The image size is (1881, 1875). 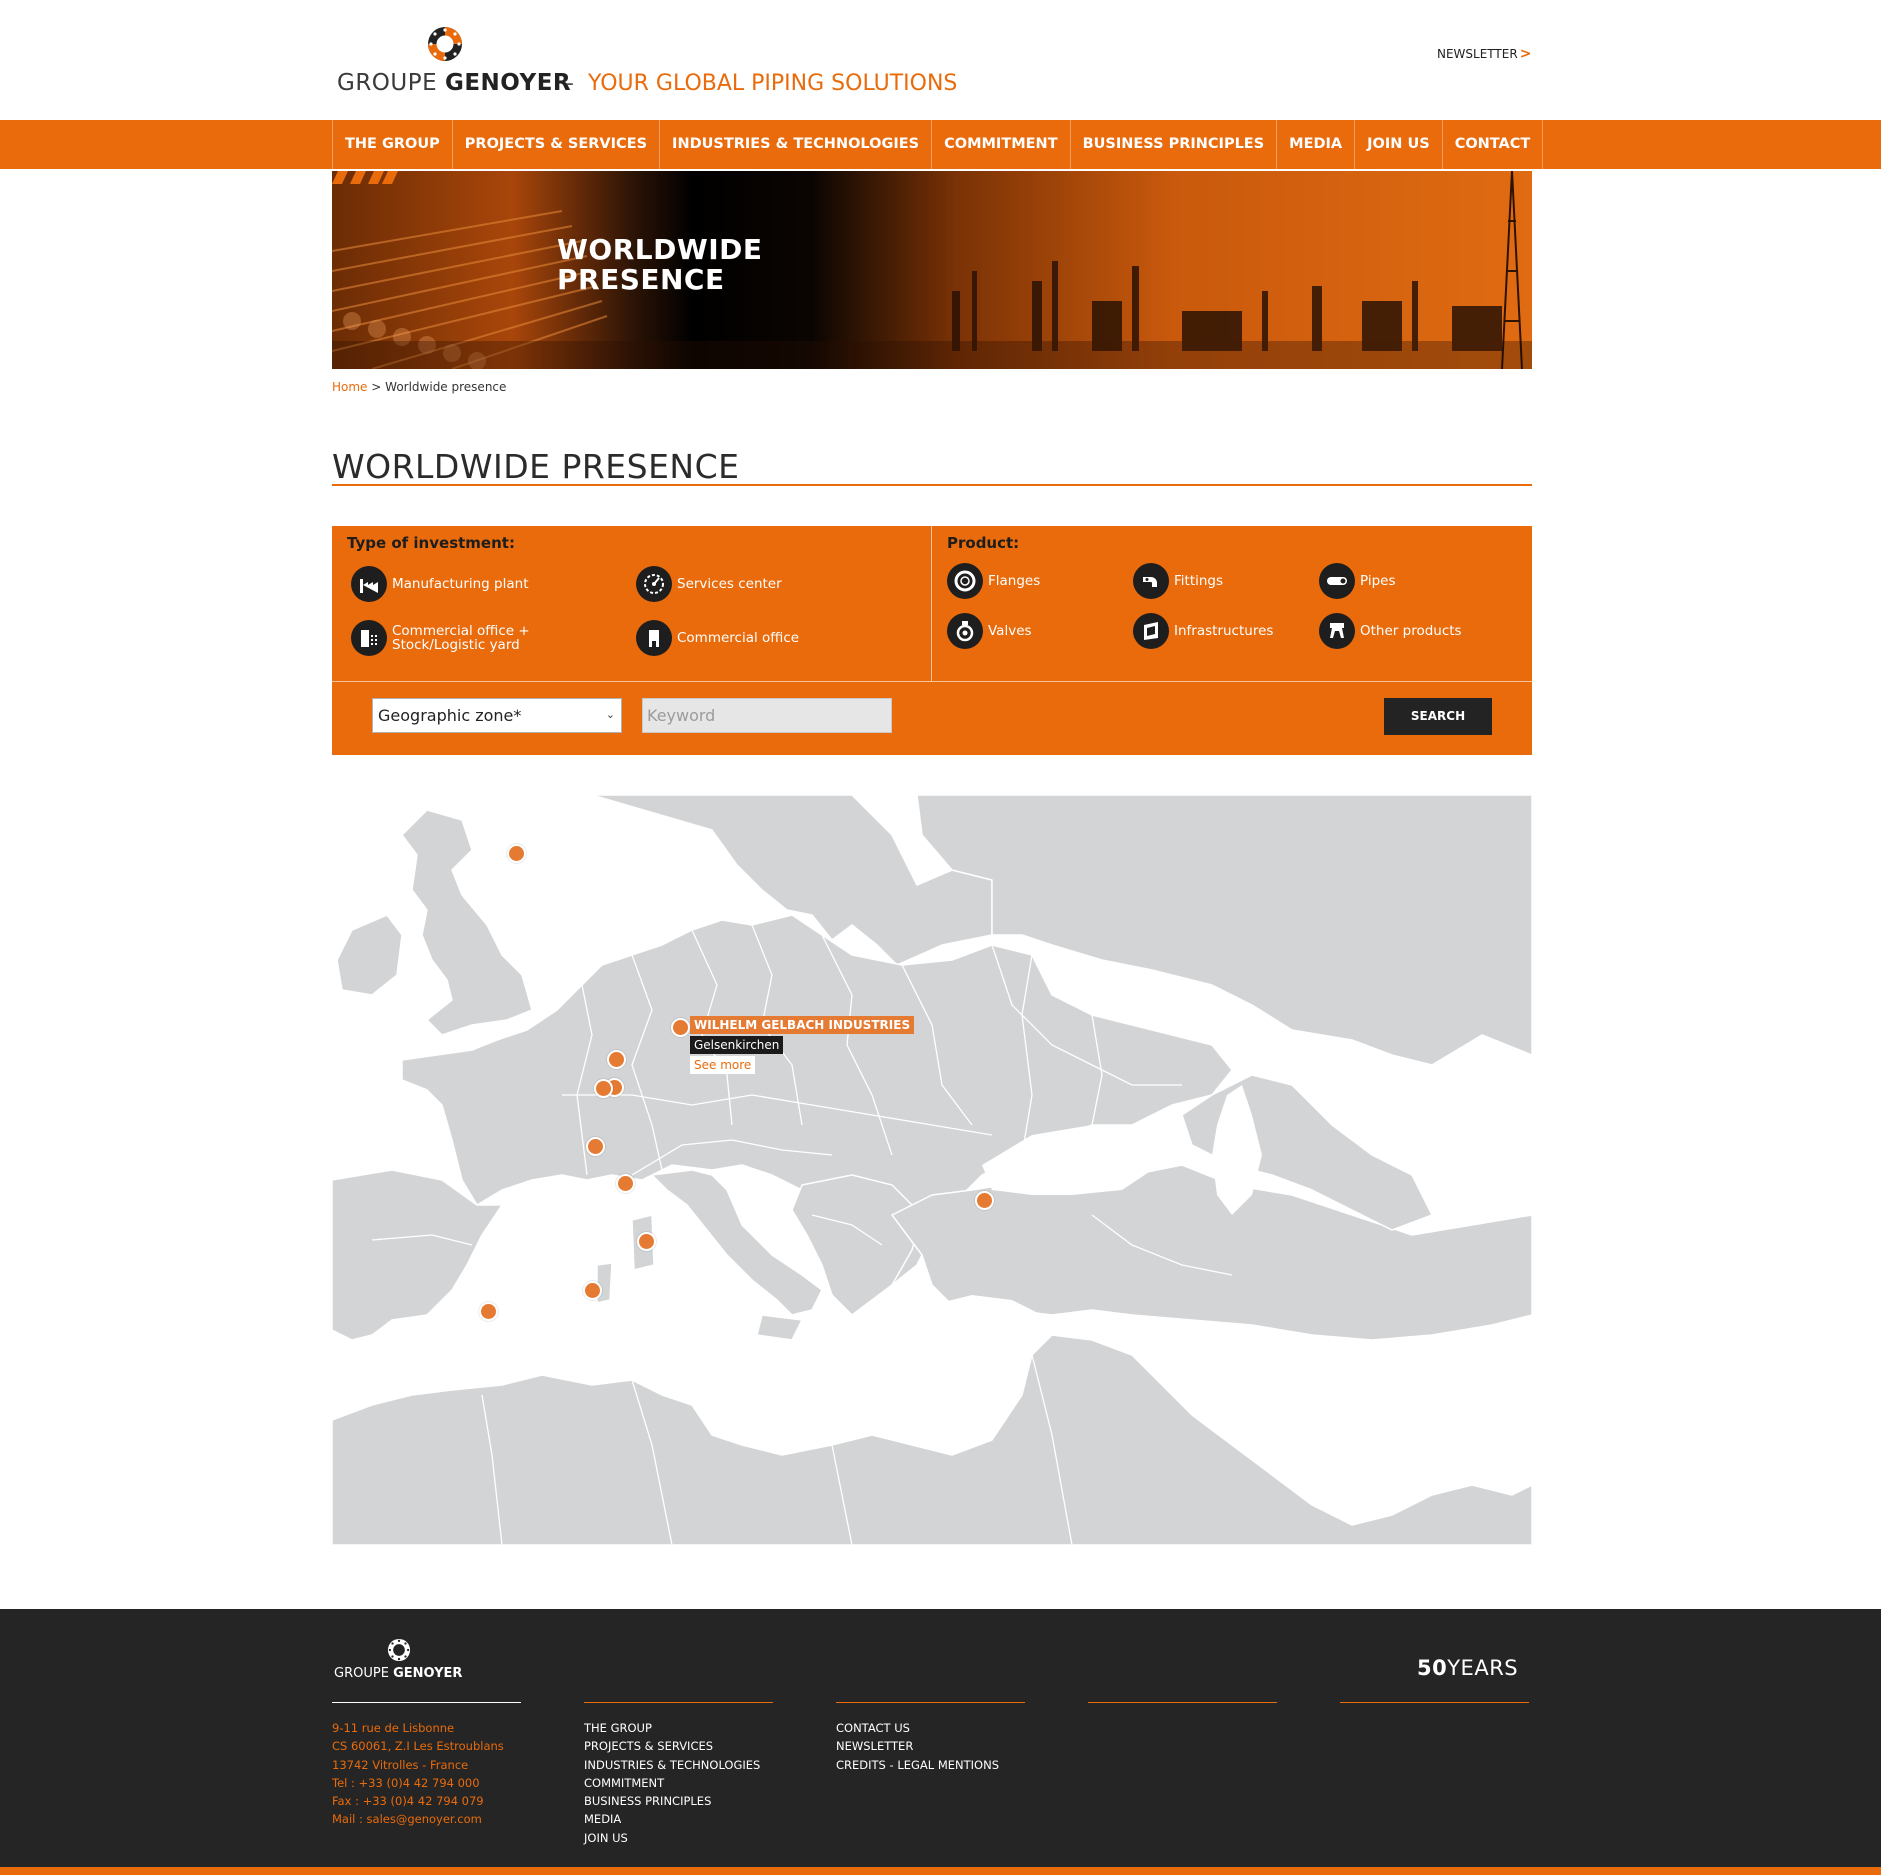 What do you see at coordinates (672, 1765) in the screenshot?
I see `footer-link-industries-technologies: INDUSTRIES & TECHNOLOGIES` at bounding box center [672, 1765].